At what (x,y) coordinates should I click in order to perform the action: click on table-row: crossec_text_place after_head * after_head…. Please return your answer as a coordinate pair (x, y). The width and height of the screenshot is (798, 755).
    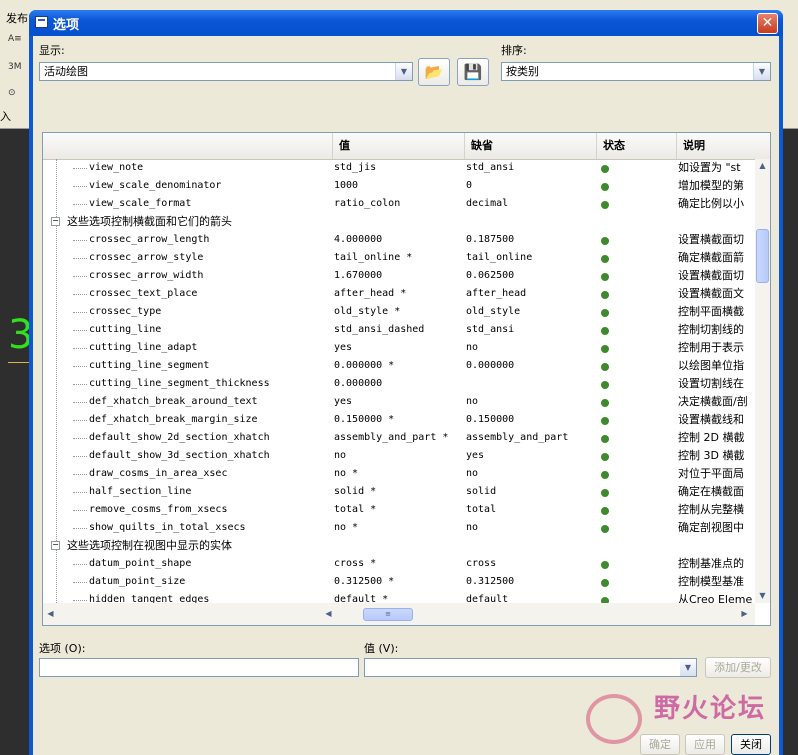
    Looking at the image, I should click on (399, 294).